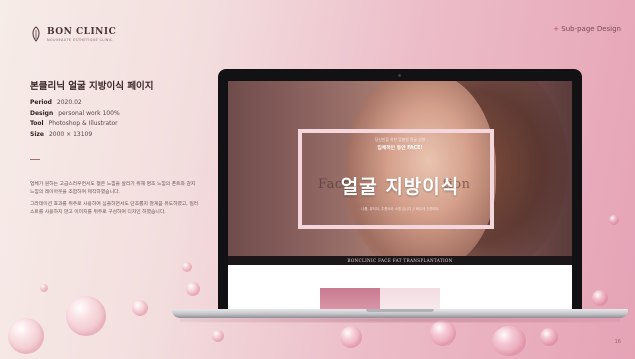 This screenshot has height=359, width=635. I want to click on subpage-text: Sub-page Design, so click(591, 29).